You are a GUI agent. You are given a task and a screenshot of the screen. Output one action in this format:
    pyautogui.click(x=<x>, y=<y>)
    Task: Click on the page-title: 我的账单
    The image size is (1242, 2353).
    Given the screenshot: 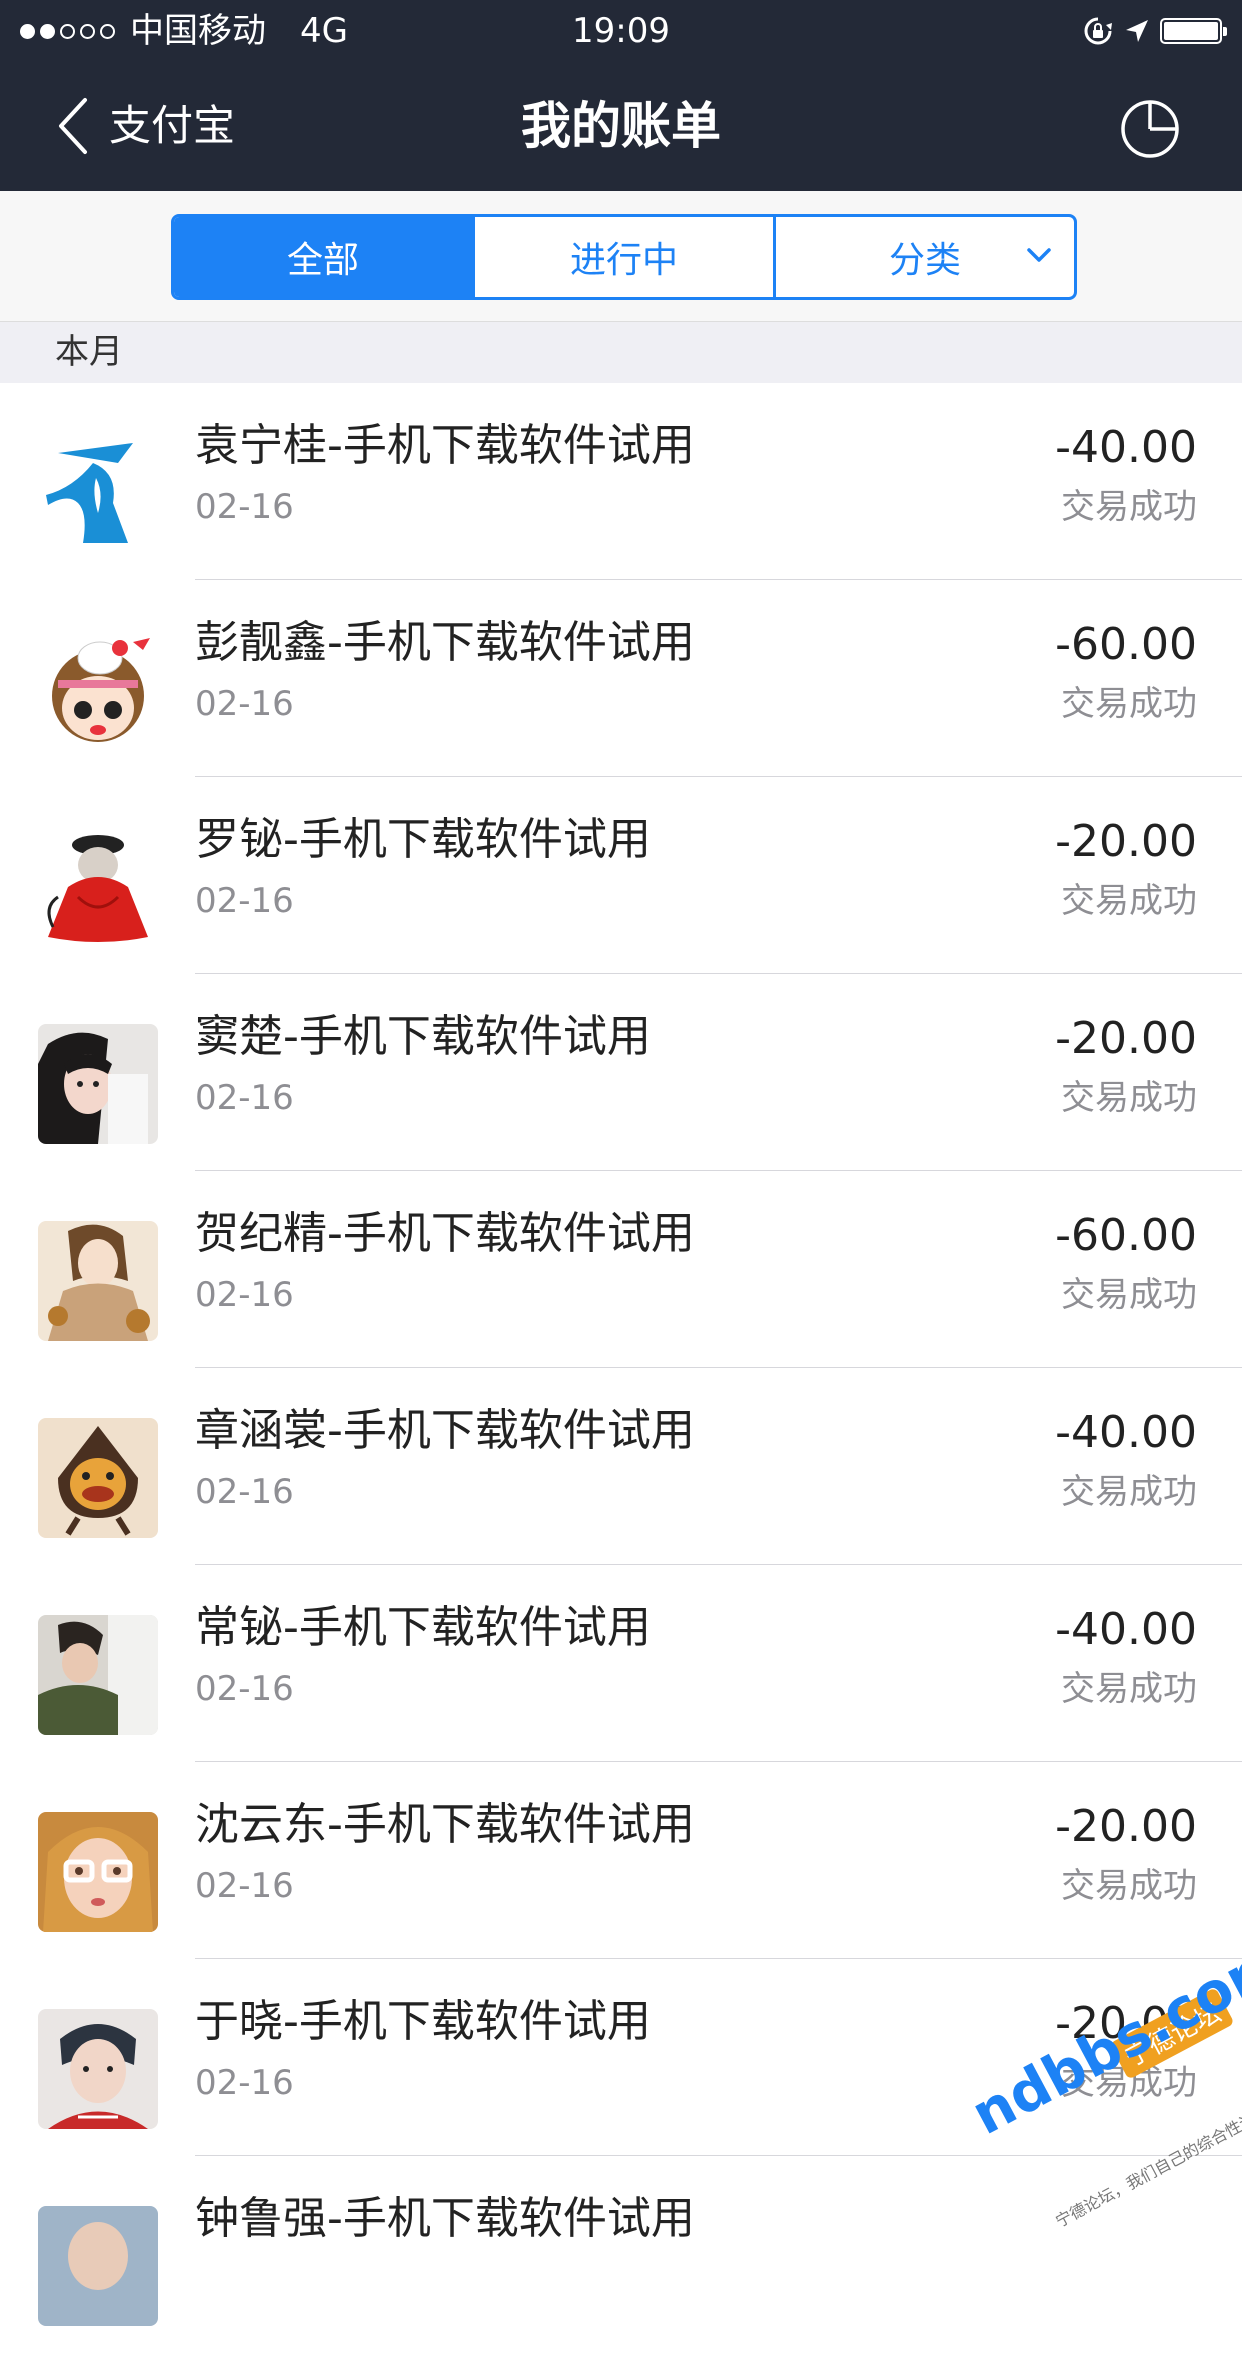 What is the action you would take?
    pyautogui.click(x=621, y=126)
    